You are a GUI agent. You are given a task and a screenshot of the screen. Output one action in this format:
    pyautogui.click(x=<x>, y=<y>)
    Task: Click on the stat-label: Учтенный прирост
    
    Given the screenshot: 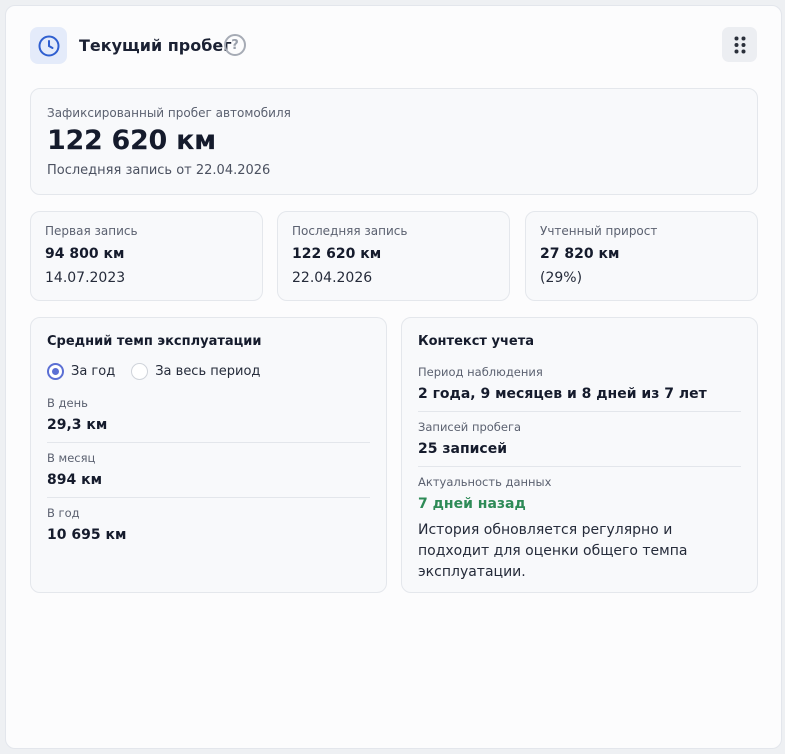 What is the action you would take?
    pyautogui.click(x=599, y=231)
    